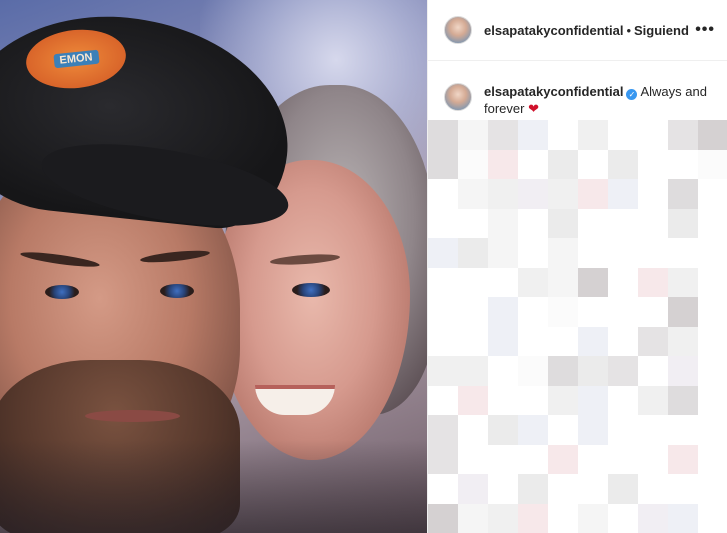 The width and height of the screenshot is (727, 533). What do you see at coordinates (553, 30) in the screenshot?
I see `username-link: elsapatakyconfidential` at bounding box center [553, 30].